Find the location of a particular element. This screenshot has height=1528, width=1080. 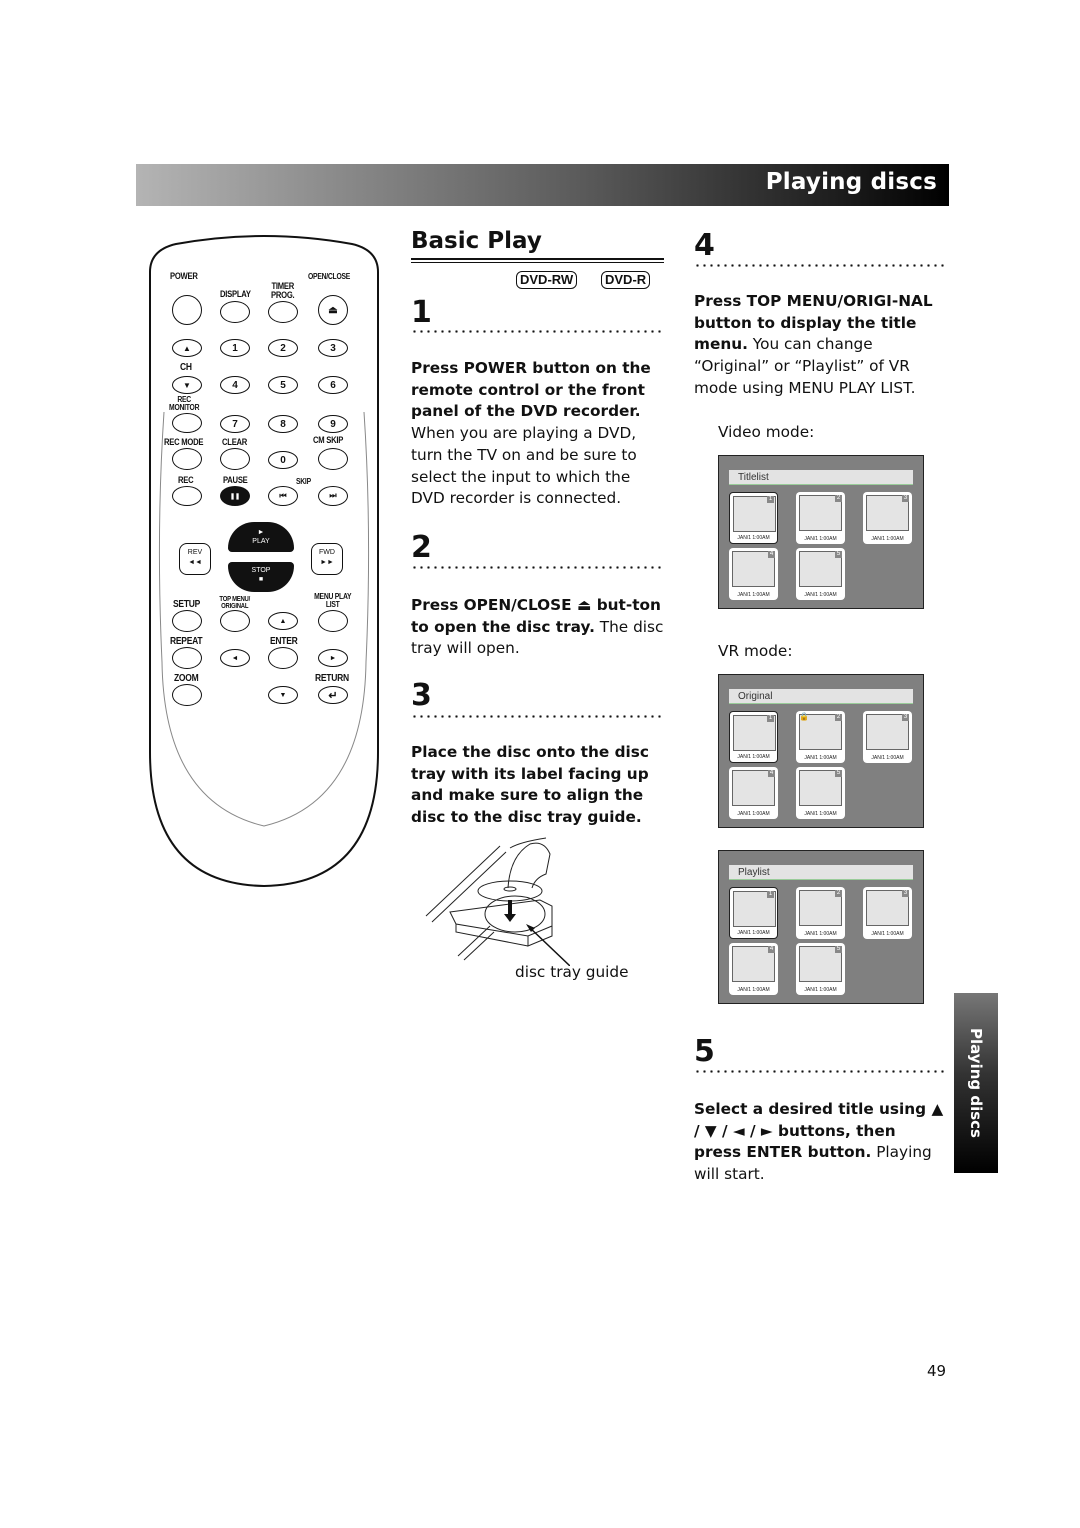

section-title: Playing discs is located at coordinates (851, 182).